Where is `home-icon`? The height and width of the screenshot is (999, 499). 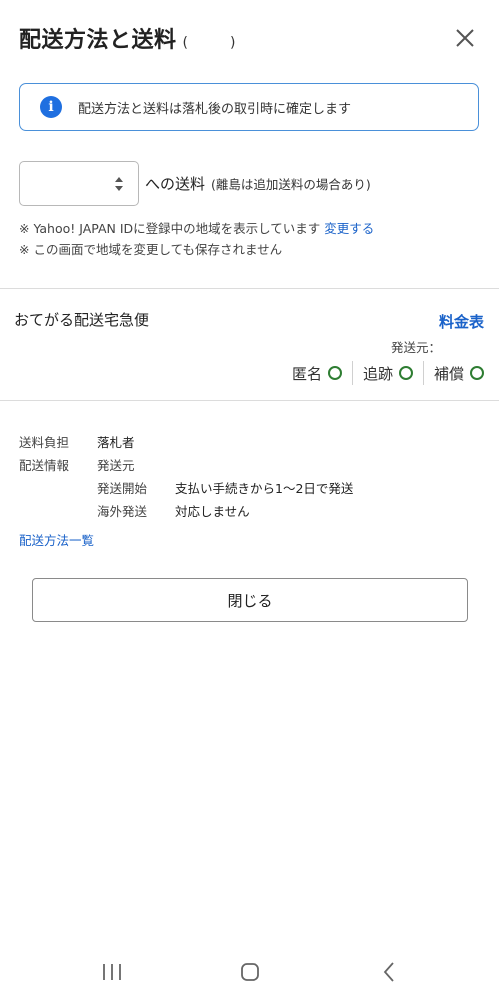
home-icon is located at coordinates (250, 972).